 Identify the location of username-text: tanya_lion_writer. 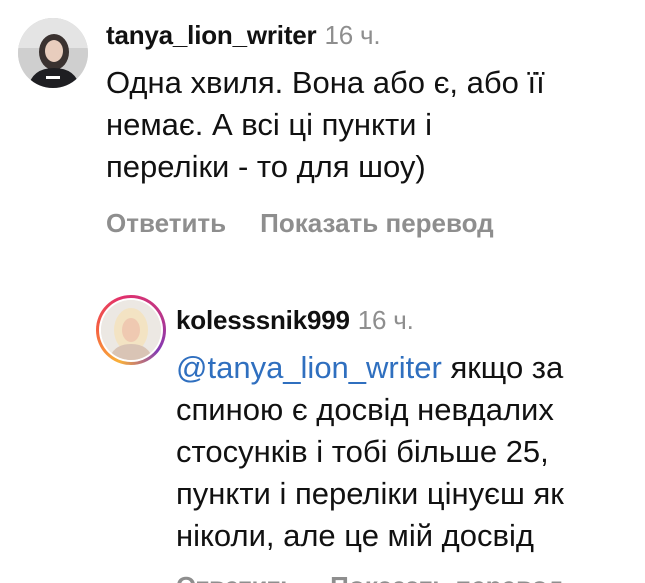
(211, 35).